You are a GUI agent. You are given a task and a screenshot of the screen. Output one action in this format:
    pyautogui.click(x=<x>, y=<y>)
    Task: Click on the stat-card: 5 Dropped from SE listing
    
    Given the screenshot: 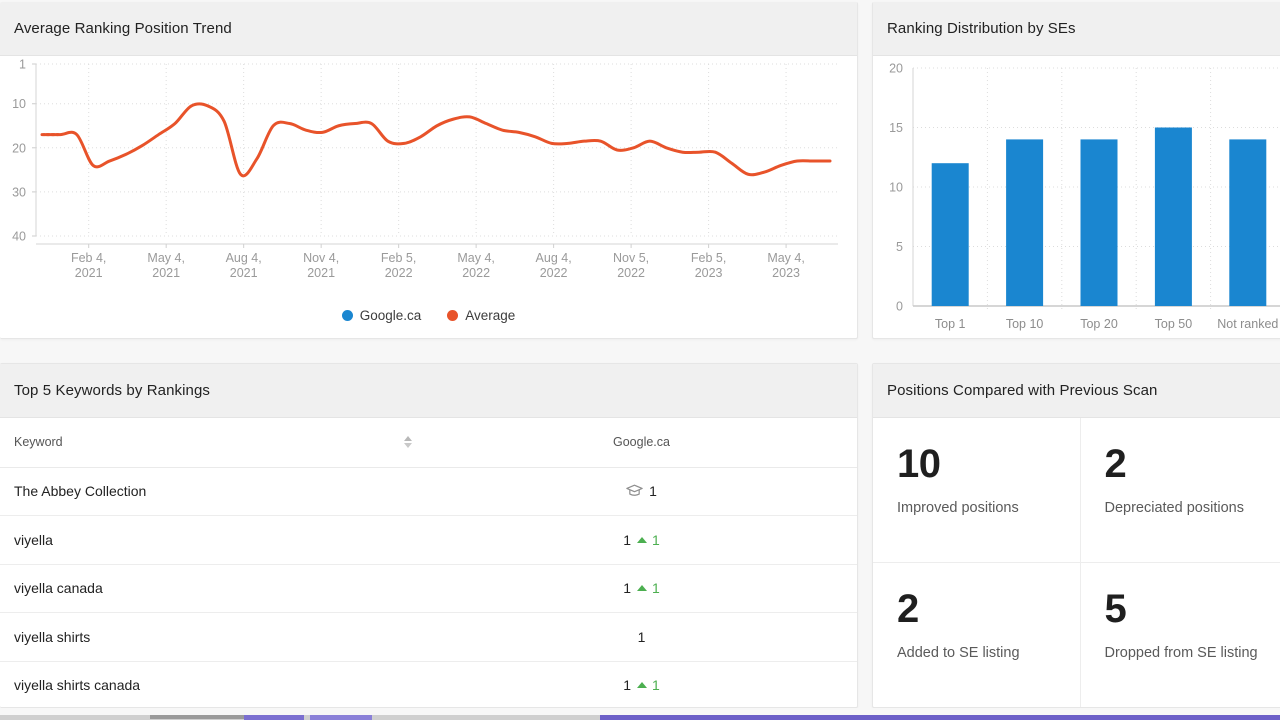 What is the action you would take?
    pyautogui.click(x=1180, y=635)
    